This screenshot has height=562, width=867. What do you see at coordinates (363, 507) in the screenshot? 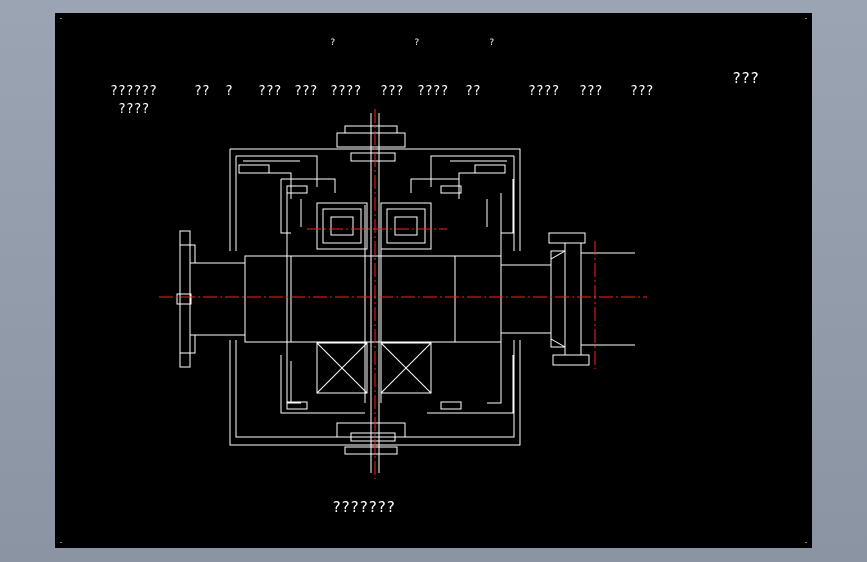
I see `bottom-label: ???????` at bounding box center [363, 507].